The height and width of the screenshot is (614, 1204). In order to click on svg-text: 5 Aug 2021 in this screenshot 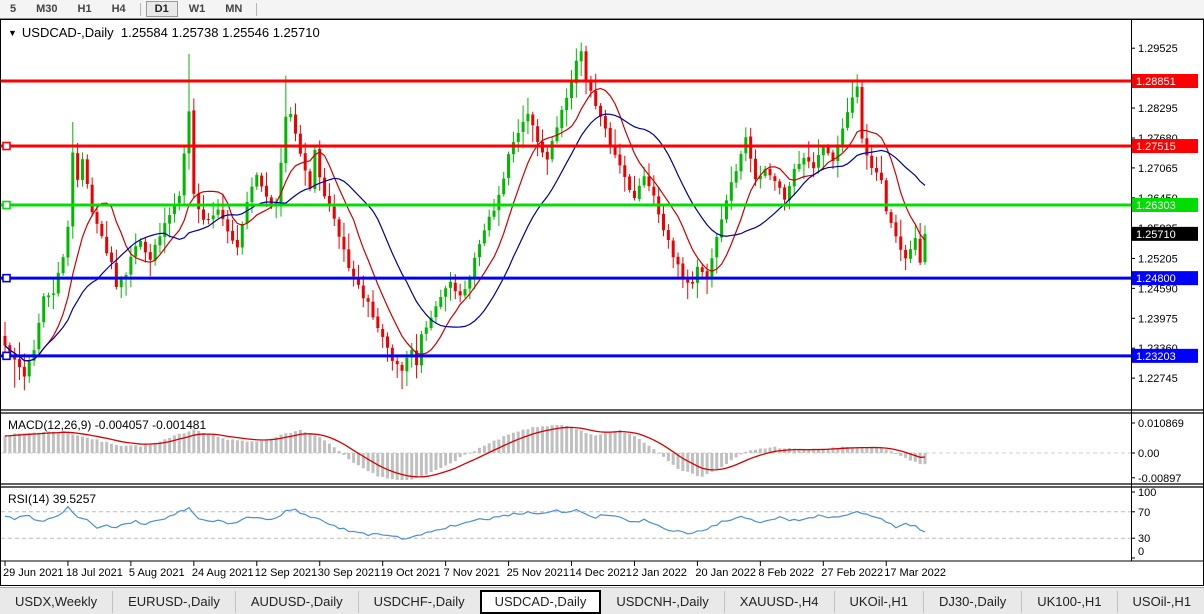, I will do `click(157, 573)`.